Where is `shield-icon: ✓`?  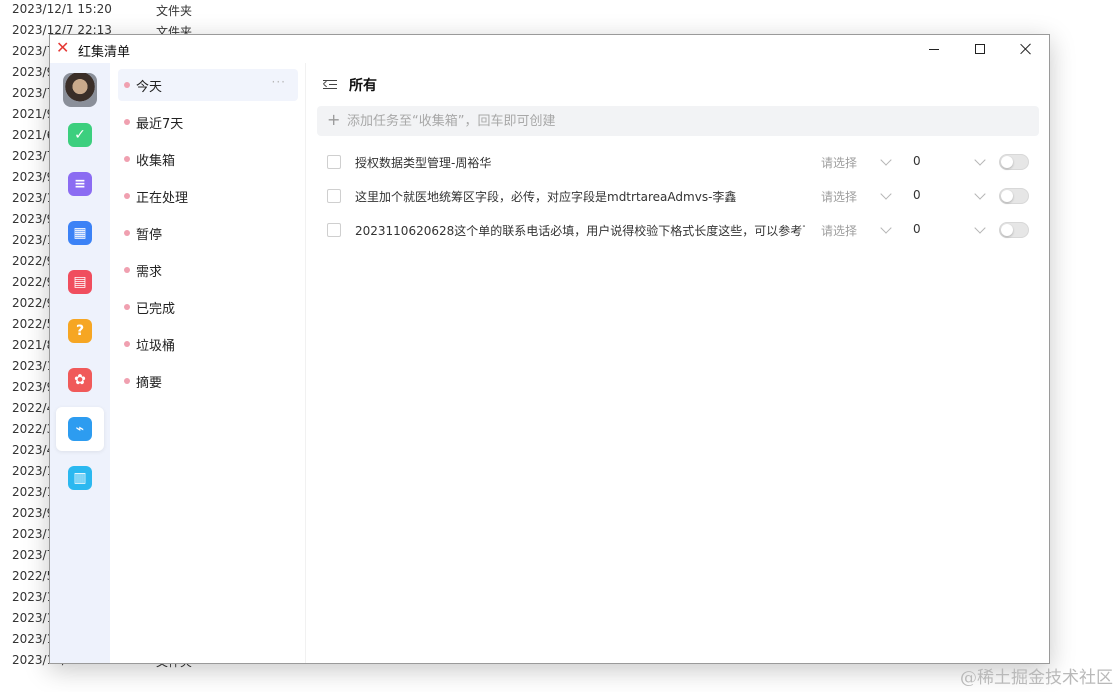 shield-icon: ✓ is located at coordinates (80, 135).